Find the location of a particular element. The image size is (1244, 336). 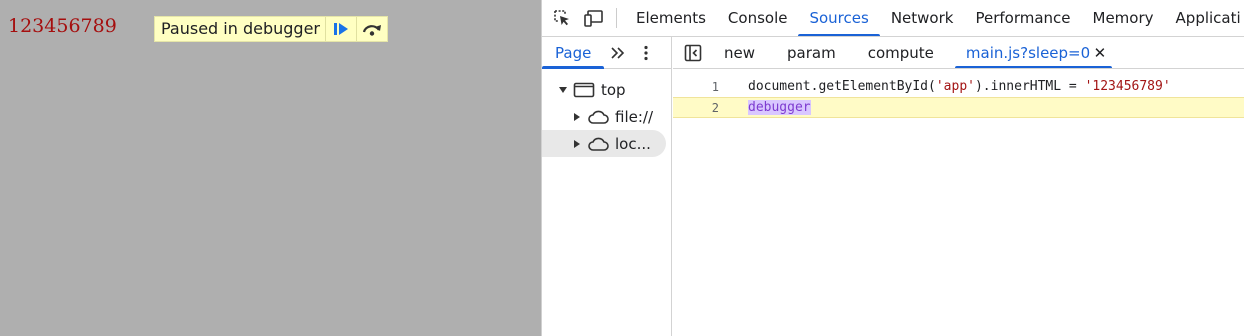

editor-tab-compute: compute is located at coordinates (901, 52).